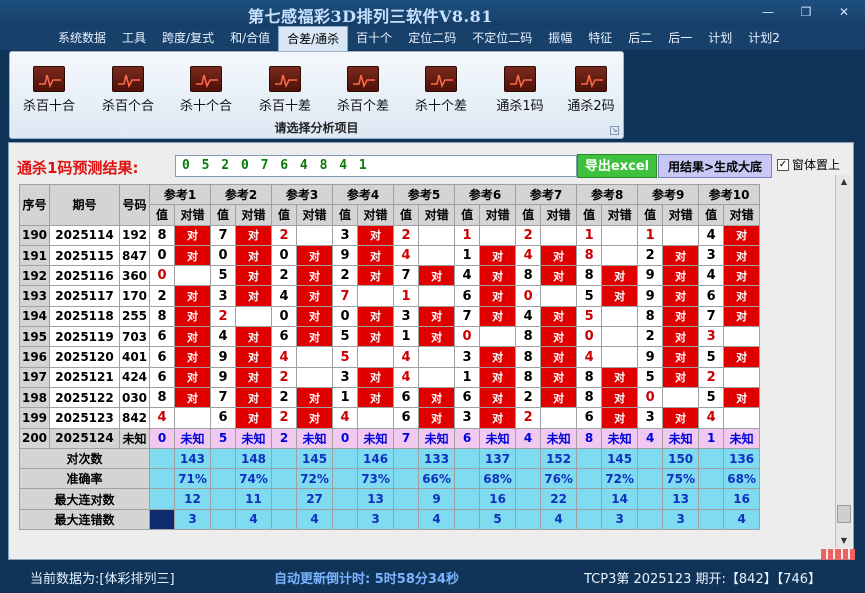 This screenshot has width=865, height=593. I want to click on menu-item: 工具, so click(134, 38).